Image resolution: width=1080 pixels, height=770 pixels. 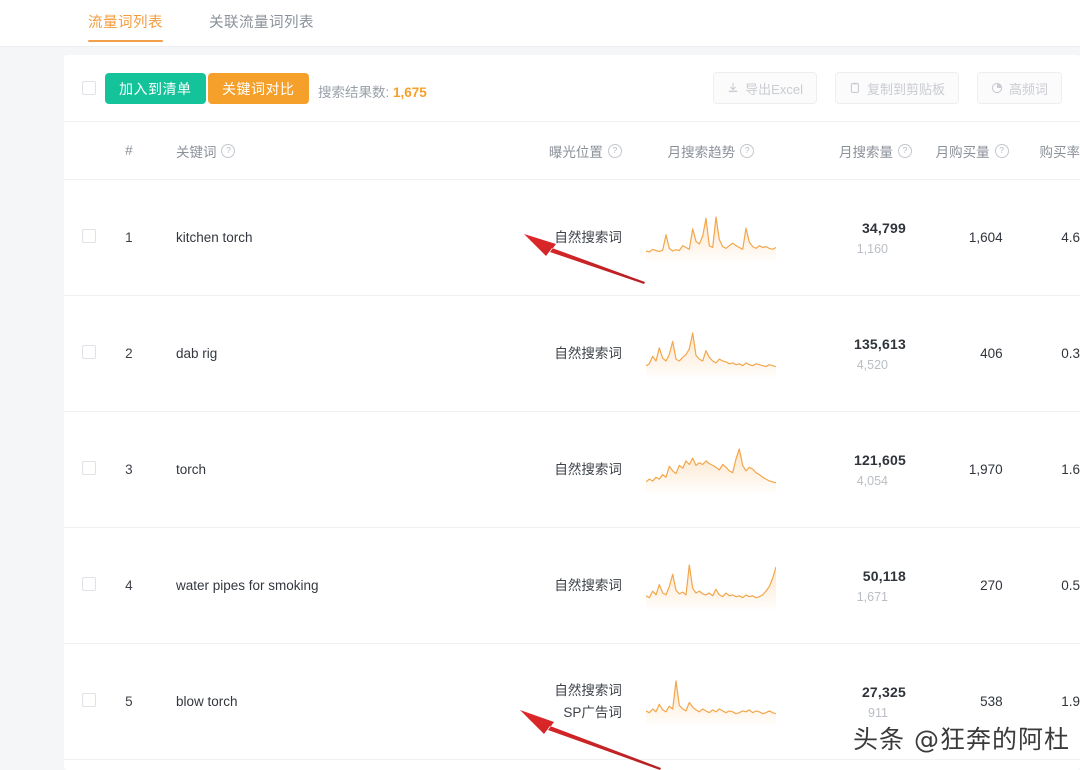 I want to click on row-purchases-cell: 406, so click(x=960, y=353).